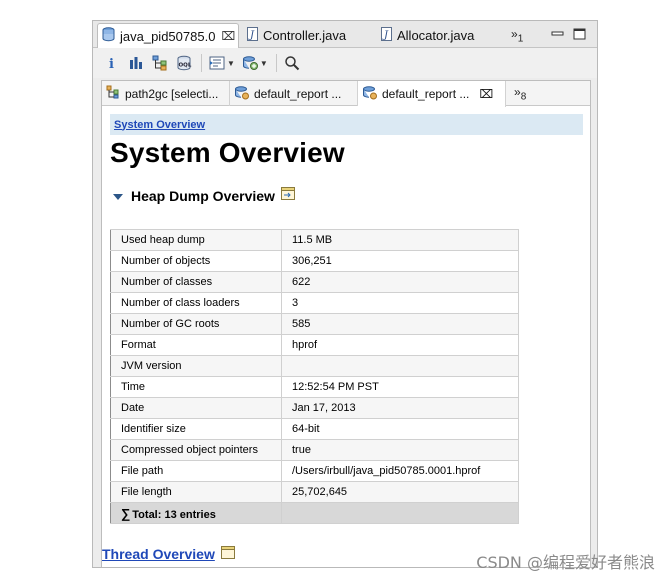  Describe the element at coordinates (196, 471) in the screenshot. I see `table-cell-key: File path` at that location.